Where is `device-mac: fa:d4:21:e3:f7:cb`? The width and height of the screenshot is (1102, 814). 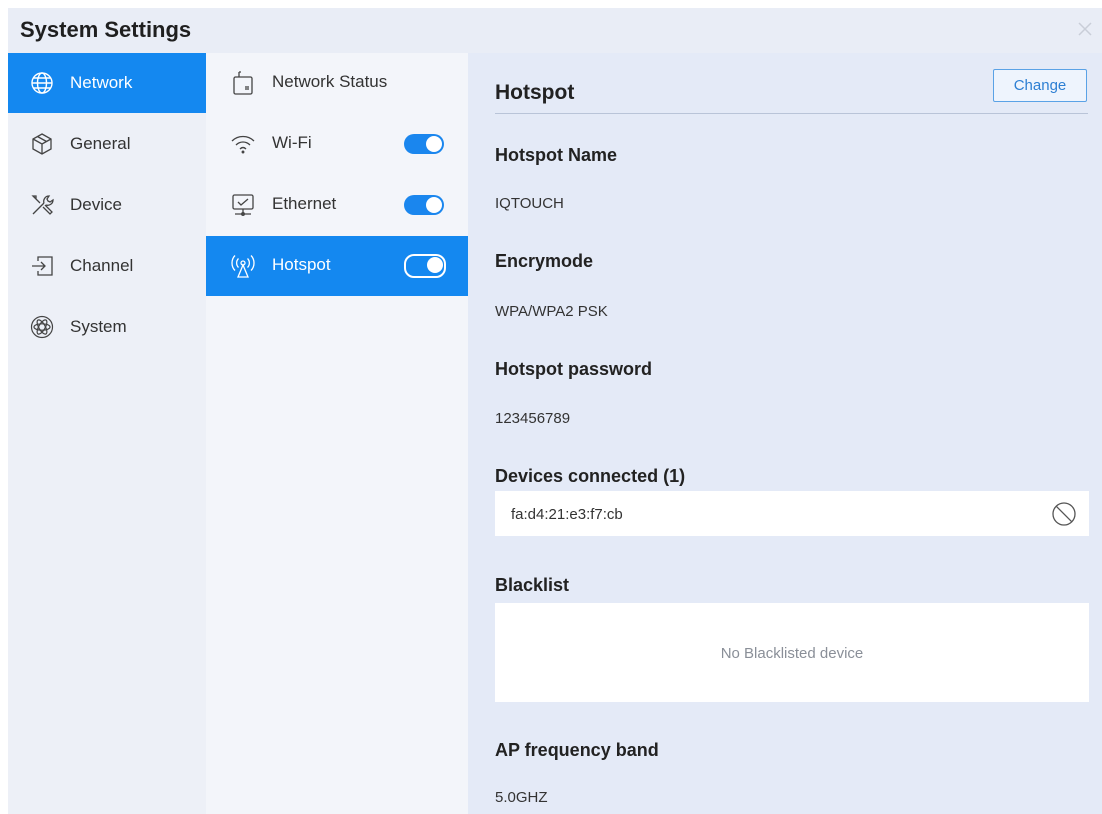
device-mac: fa:d4:21:e3:f7:cb is located at coordinates (567, 514).